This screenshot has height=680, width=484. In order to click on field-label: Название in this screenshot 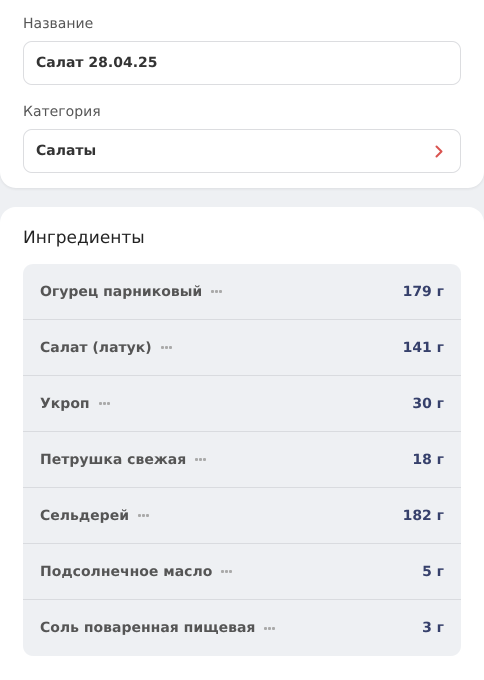, I will do `click(58, 24)`.